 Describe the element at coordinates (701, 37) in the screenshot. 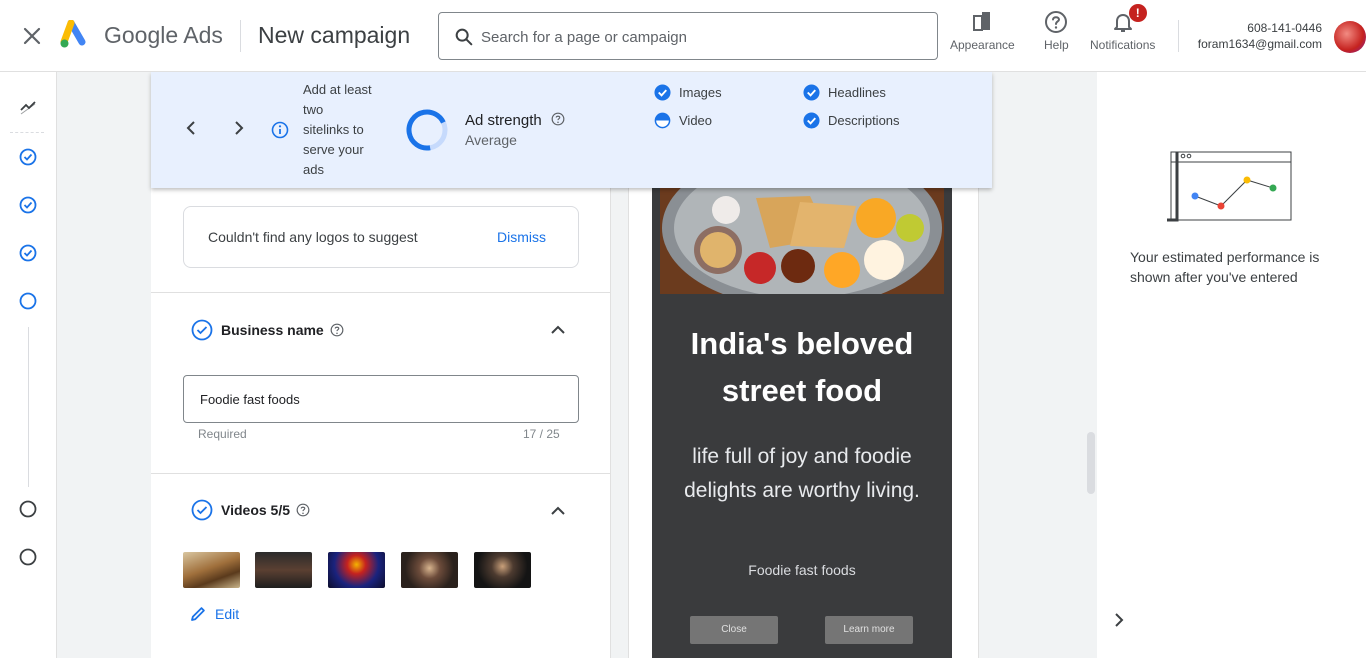

I see `search-input` at that location.